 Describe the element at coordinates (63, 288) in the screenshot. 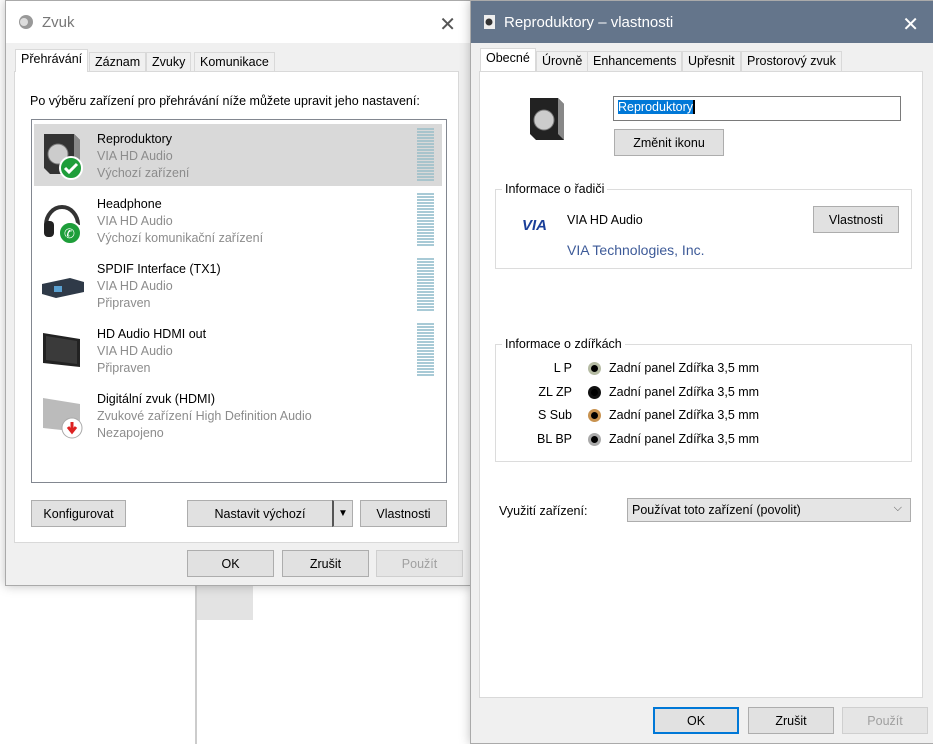

I see `spdif-device-icon` at that location.